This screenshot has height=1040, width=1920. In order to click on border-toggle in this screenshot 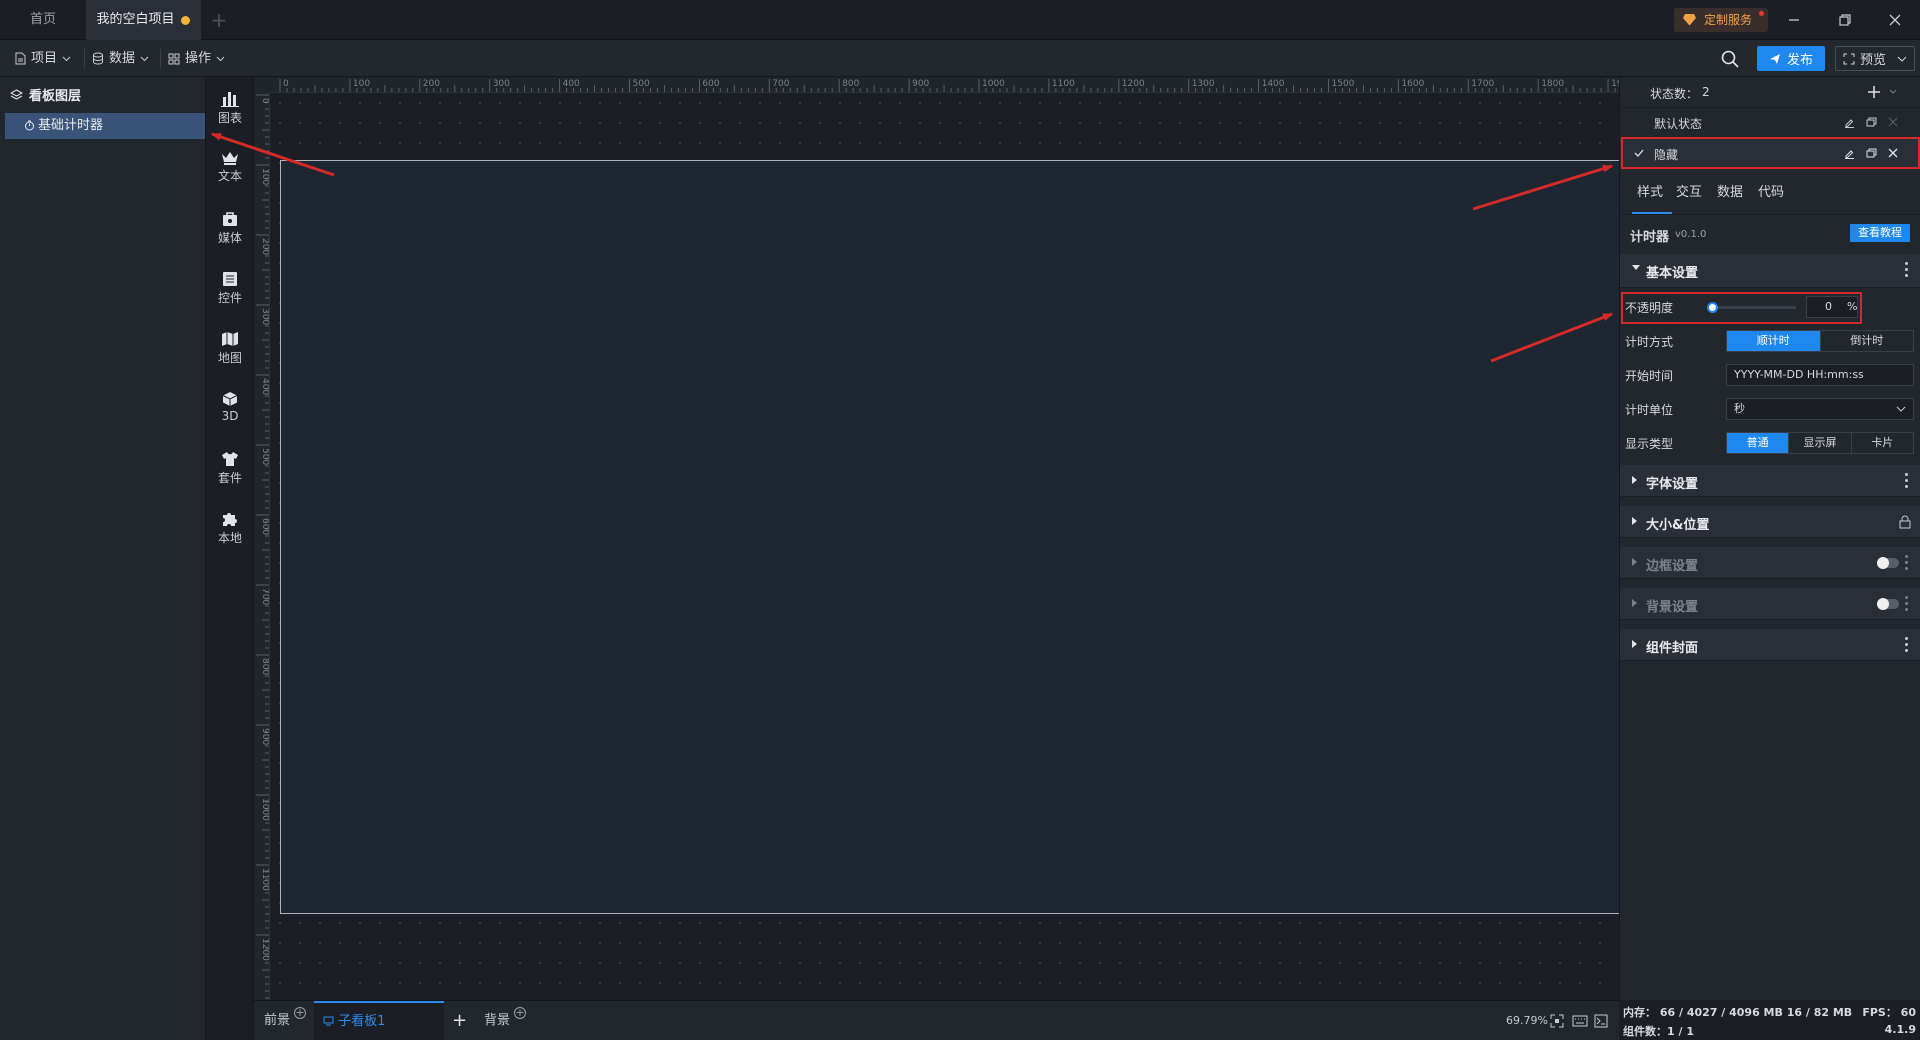, I will do `click(1888, 563)`.